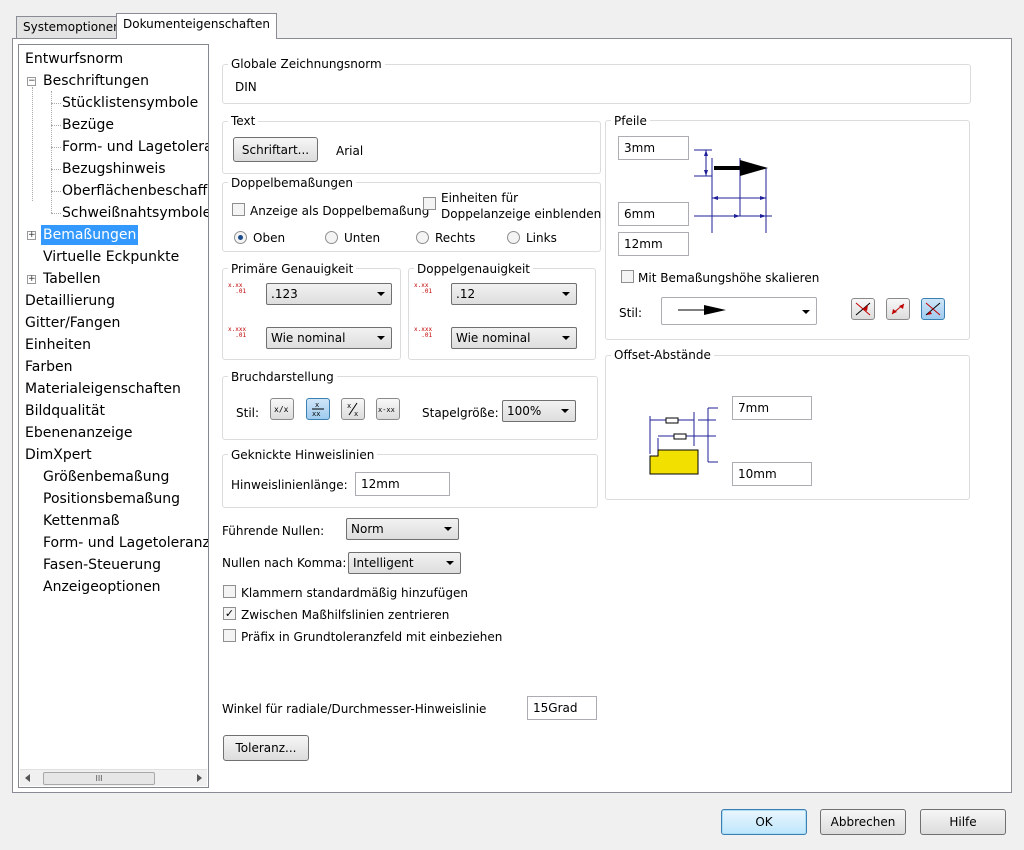 This screenshot has width=1024, height=850. Describe the element at coordinates (81, 521) in the screenshot. I see `tree-item-kettenmass: Kettenmaß` at that location.